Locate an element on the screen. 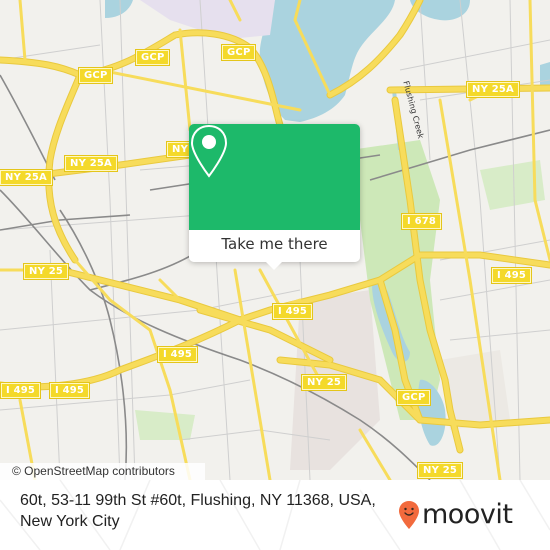  location-popup: Take me there is located at coordinates (274, 197).